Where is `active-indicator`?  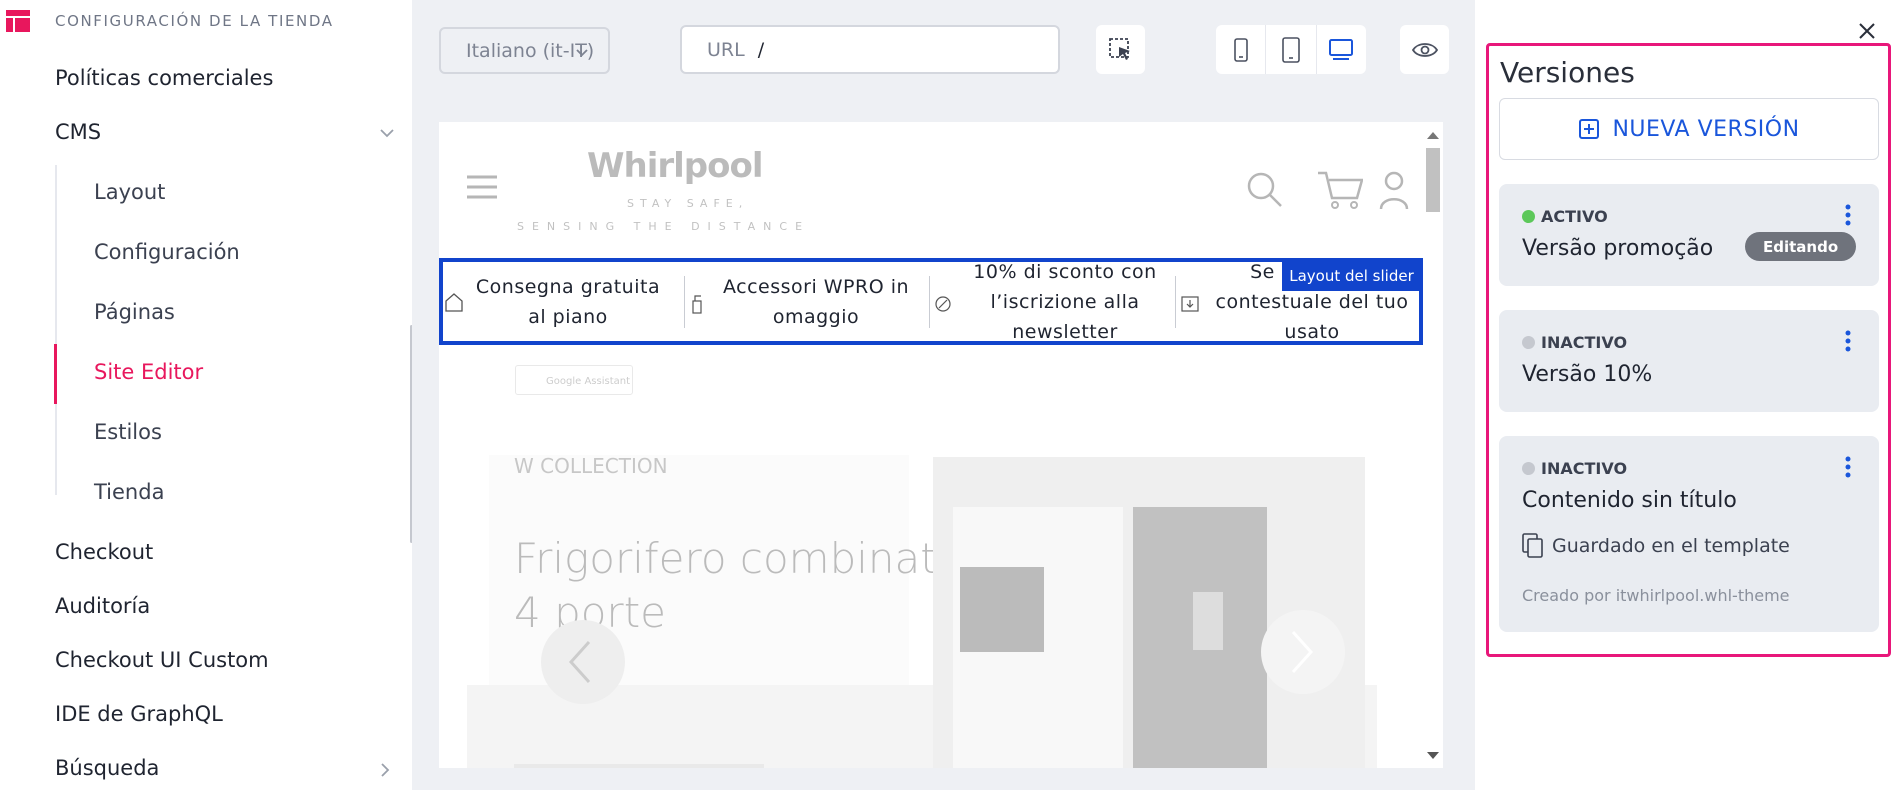
active-indicator is located at coordinates (55, 374).